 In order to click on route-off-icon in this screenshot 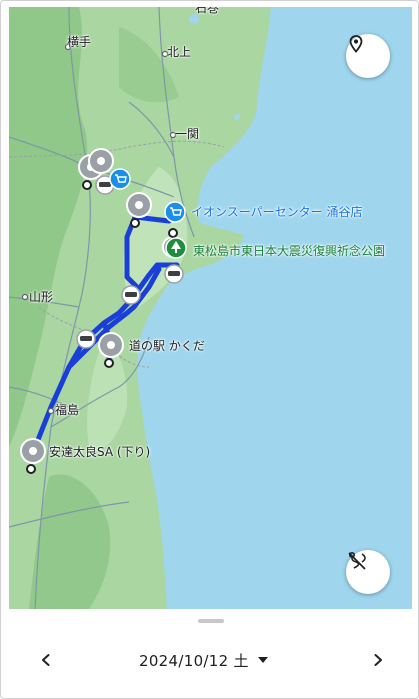, I will do `click(357, 560)`.